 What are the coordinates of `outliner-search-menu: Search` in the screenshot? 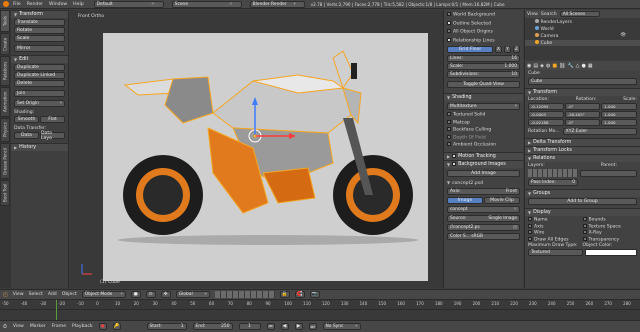 It's located at (549, 14).